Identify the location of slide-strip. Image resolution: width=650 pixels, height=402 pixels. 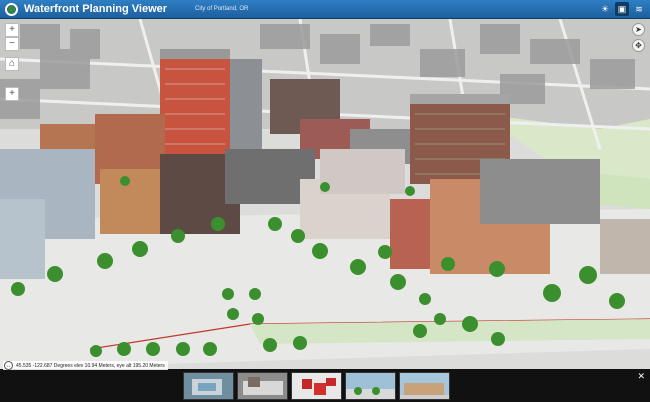
(316, 386).